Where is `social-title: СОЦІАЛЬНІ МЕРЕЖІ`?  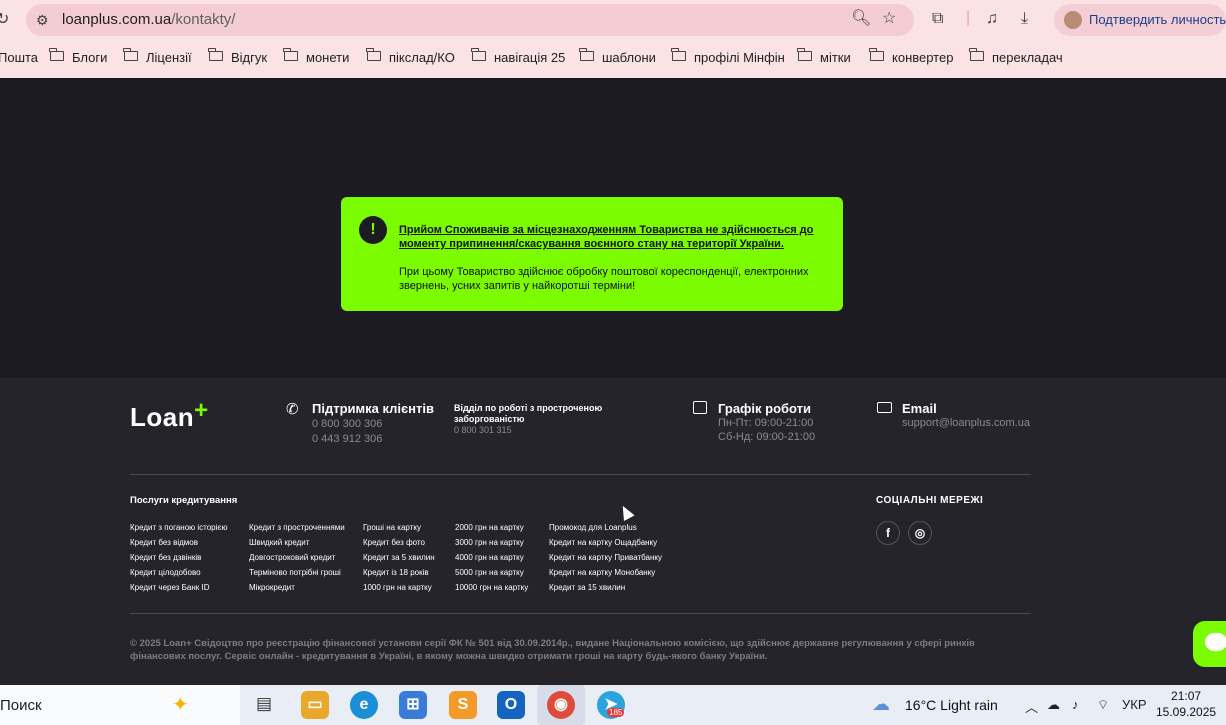
social-title: СОЦІАЛЬНІ МЕРЕЖІ is located at coordinates (930, 500).